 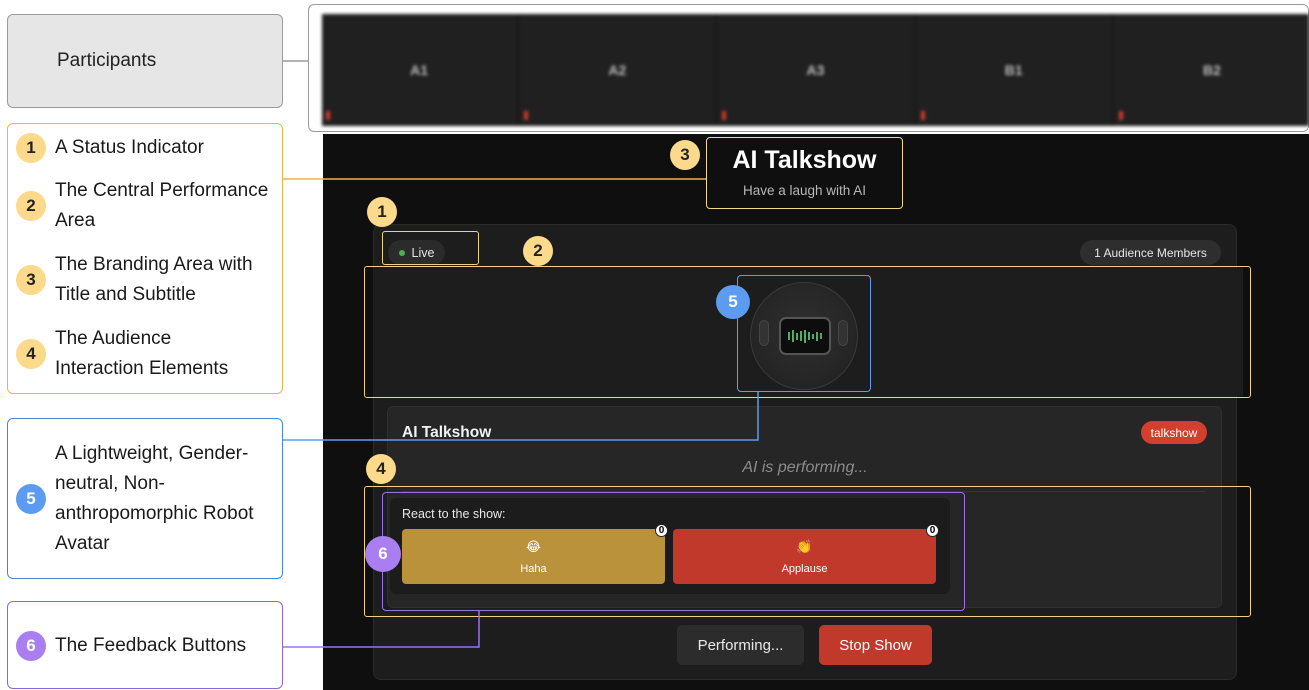 What do you see at coordinates (764, 333) in the screenshot?
I see `robot-left-ear-icon` at bounding box center [764, 333].